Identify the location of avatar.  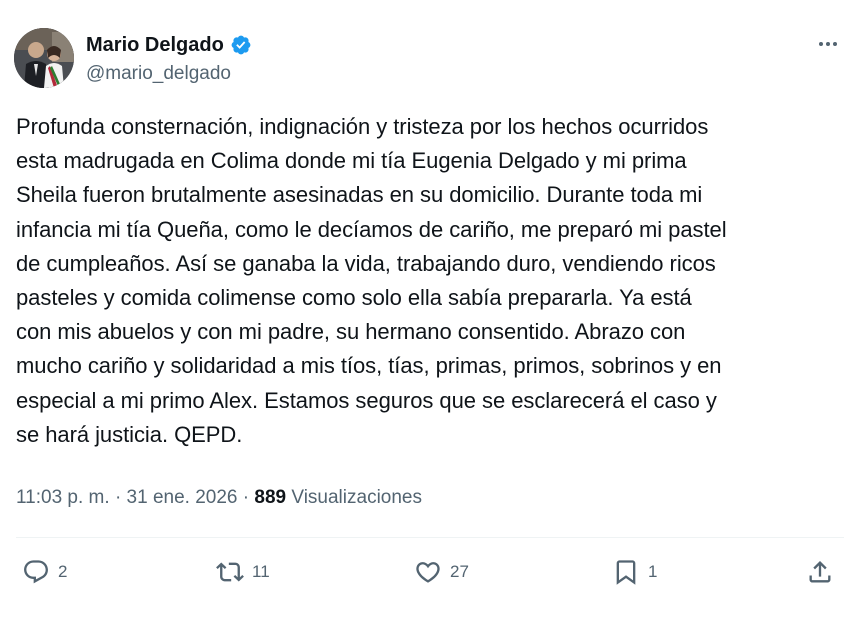
(44, 58).